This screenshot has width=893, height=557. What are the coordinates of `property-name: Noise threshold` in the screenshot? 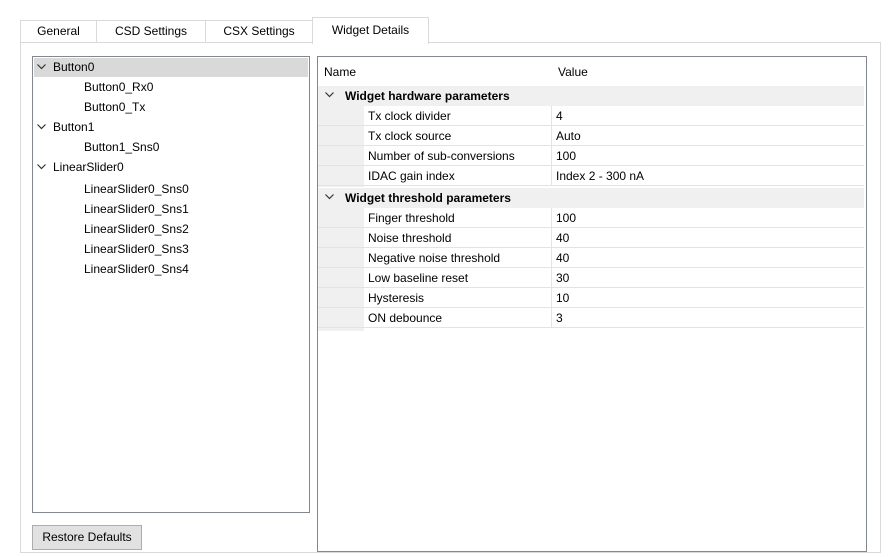 It's located at (410, 238).